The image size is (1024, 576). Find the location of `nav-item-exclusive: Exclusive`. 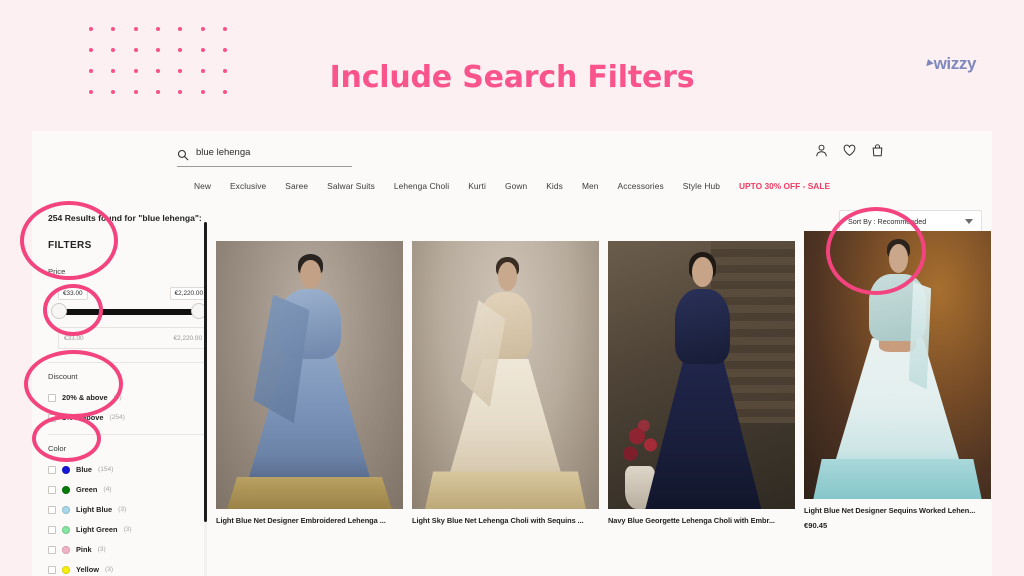

nav-item-exclusive: Exclusive is located at coordinates (248, 186).